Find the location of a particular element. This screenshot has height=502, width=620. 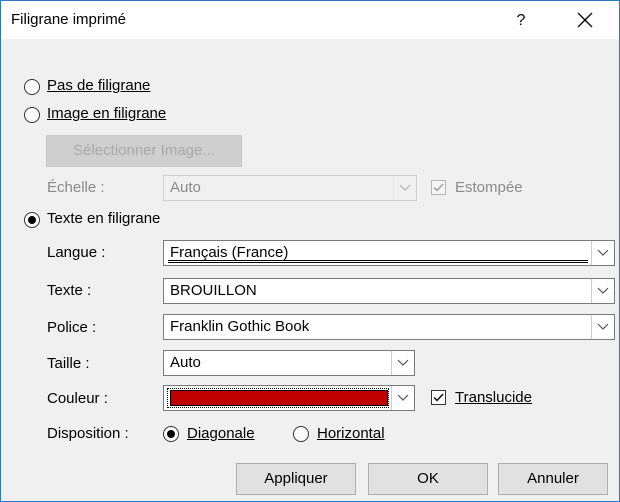

help-button: ? is located at coordinates (521, 21).